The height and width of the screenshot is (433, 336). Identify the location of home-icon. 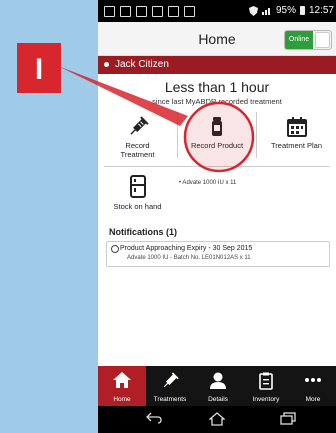
(122, 380).